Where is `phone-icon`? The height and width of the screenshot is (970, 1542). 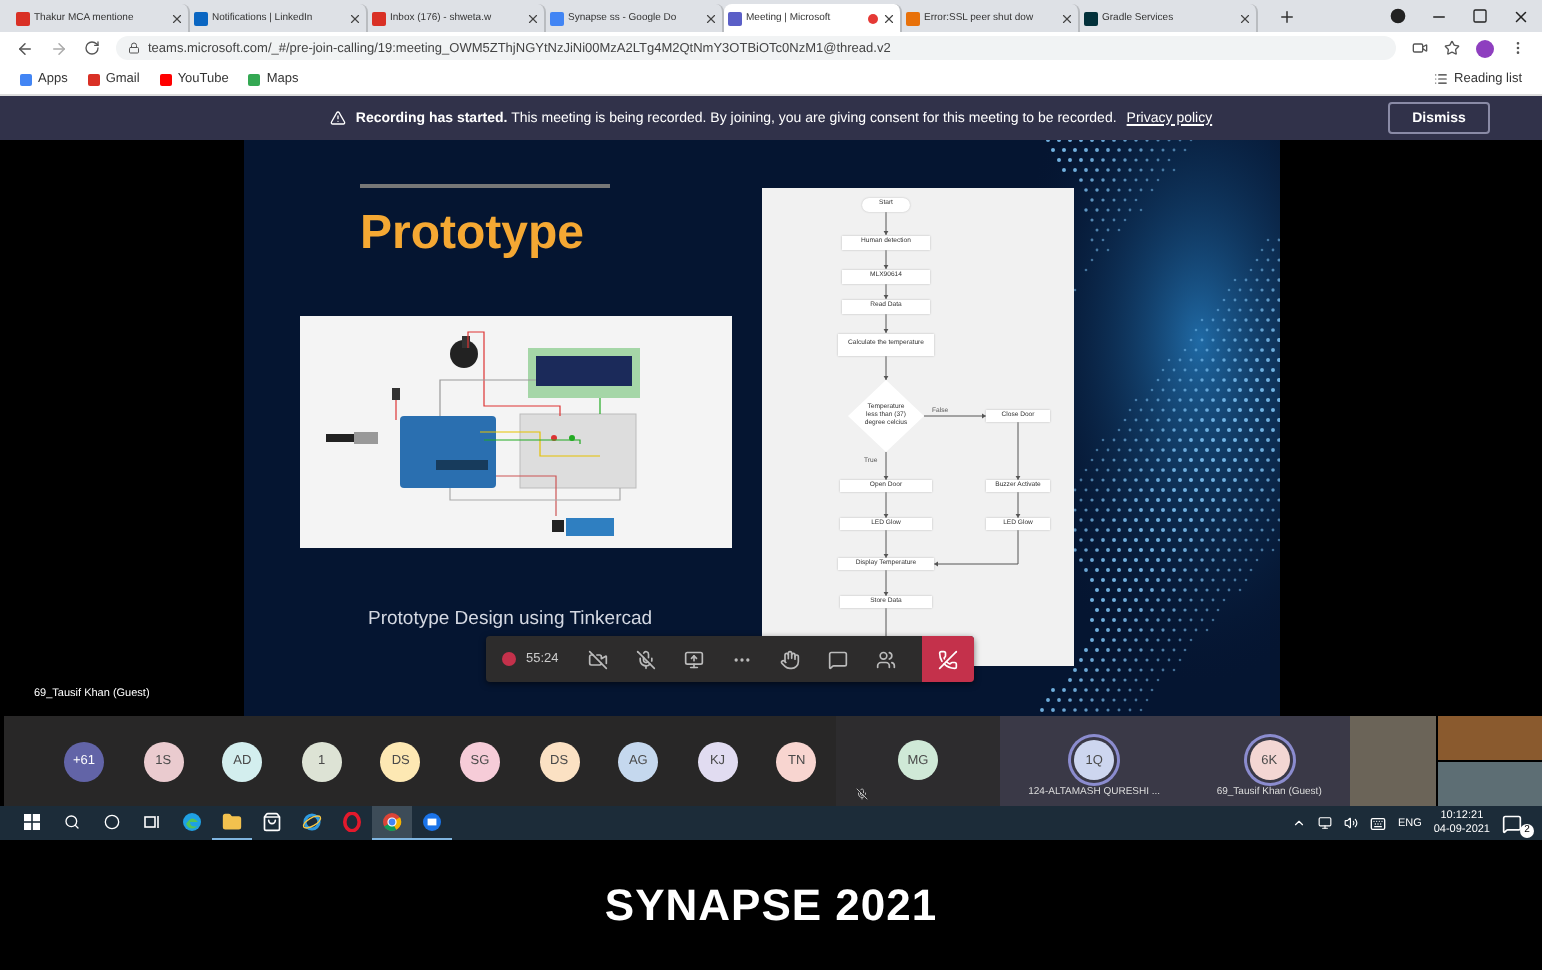
phone-icon is located at coordinates (948, 659).